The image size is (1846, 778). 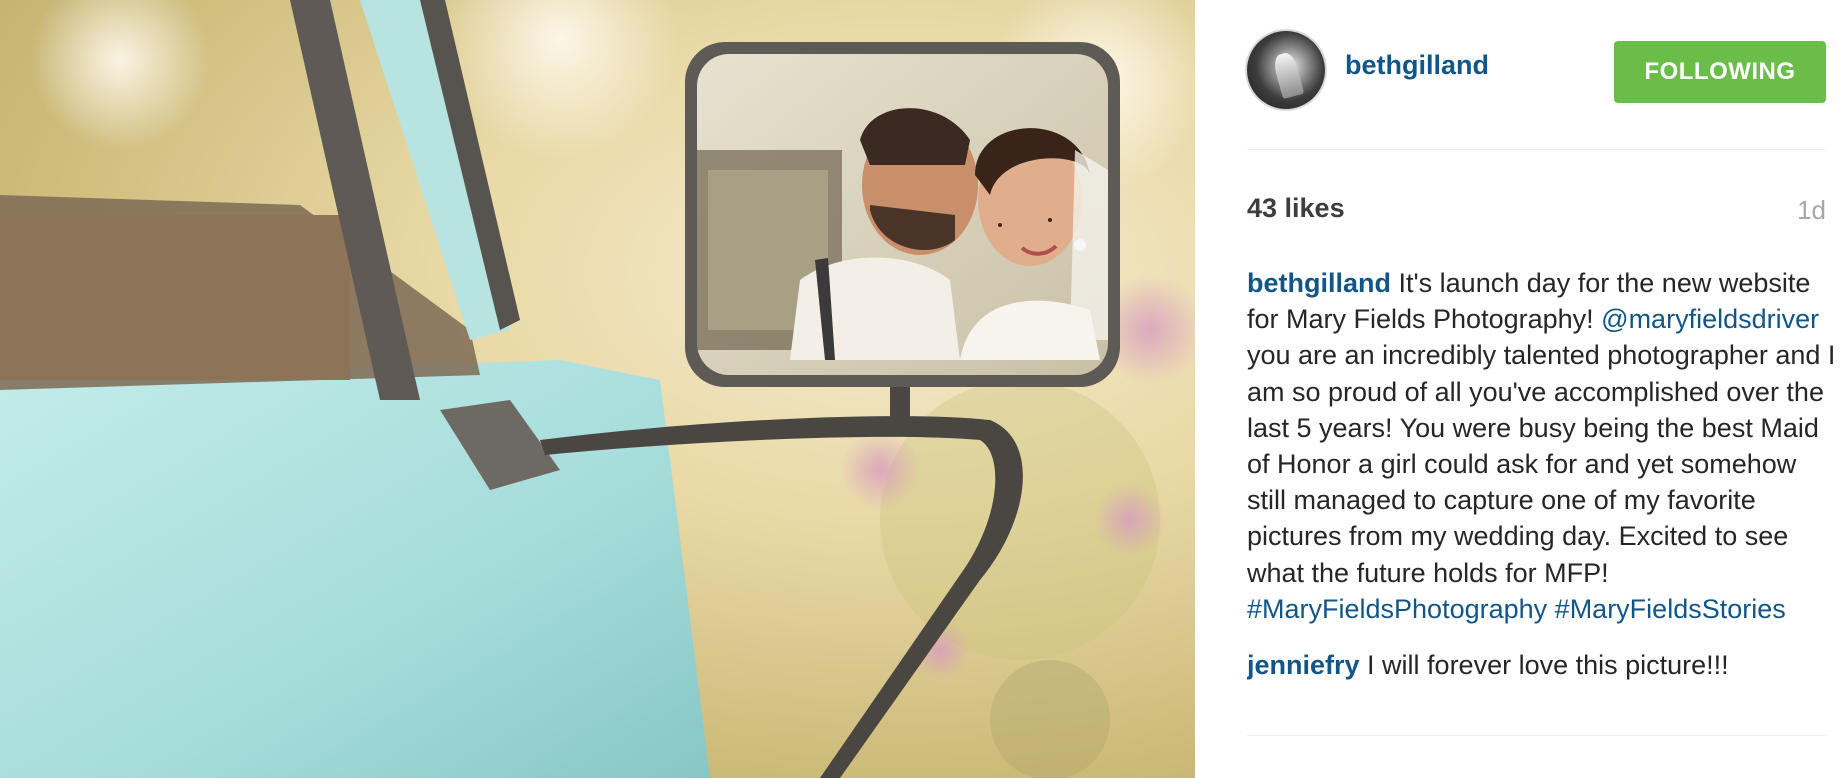 I want to click on comment-text: I will forever love this picture!!!, so click(x=1544, y=665).